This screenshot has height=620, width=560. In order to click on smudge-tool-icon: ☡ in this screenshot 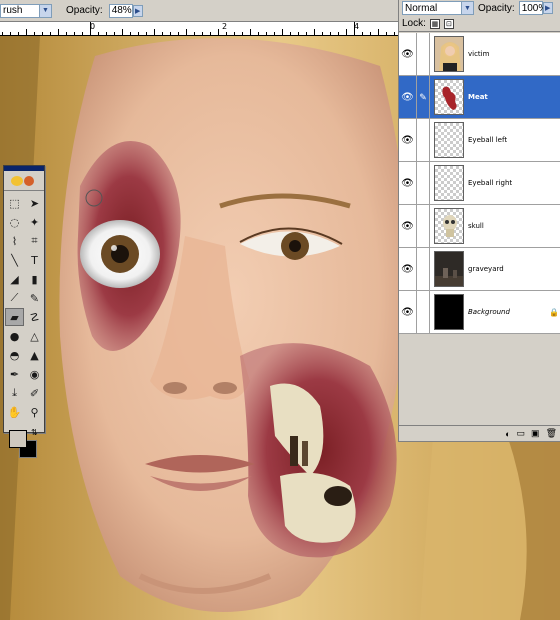, I will do `click(34, 317)`.